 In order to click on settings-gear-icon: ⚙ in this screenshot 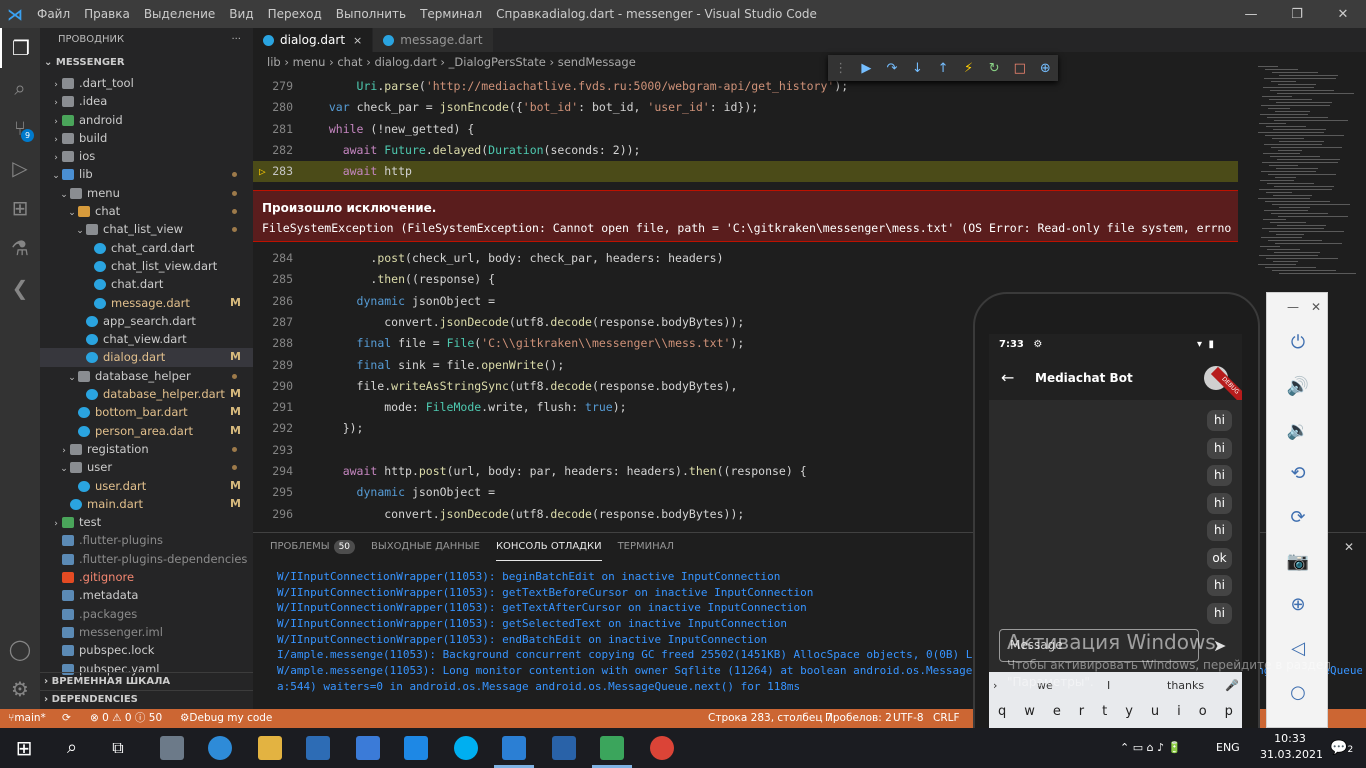, I will do `click(20, 689)`.